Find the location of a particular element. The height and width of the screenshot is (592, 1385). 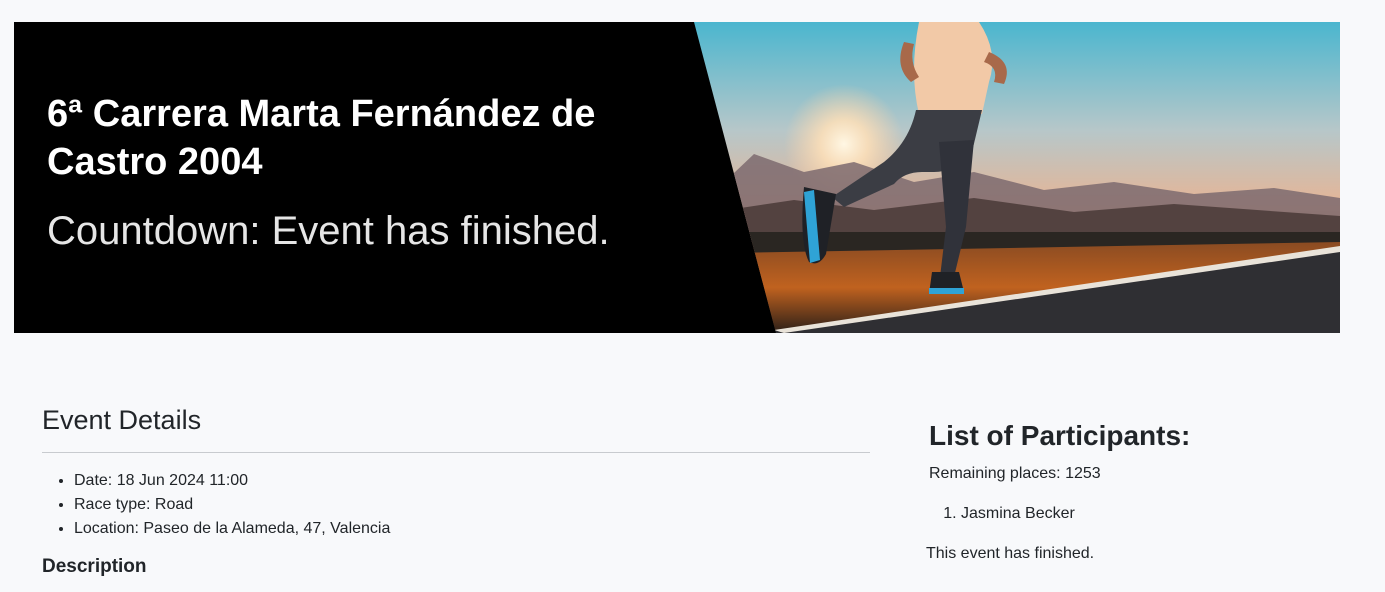

event-date-item: Date: 18 Jun 2024 11:00 is located at coordinates (472, 481).